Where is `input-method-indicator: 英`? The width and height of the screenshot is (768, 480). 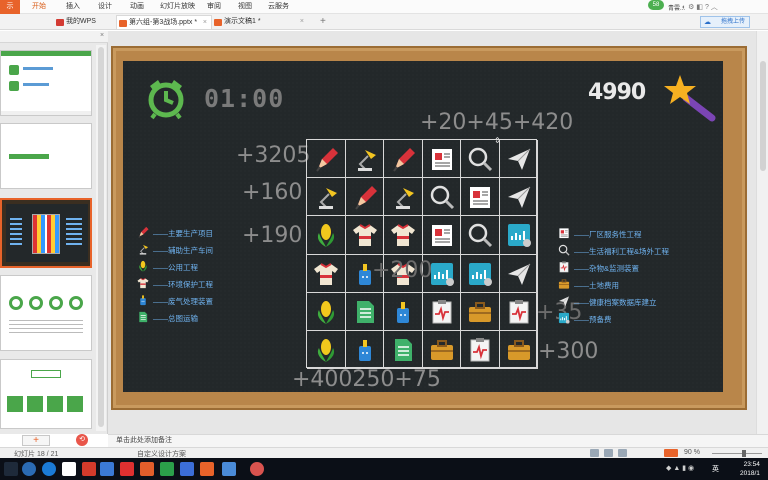 input-method-indicator: 英 is located at coordinates (715, 469).